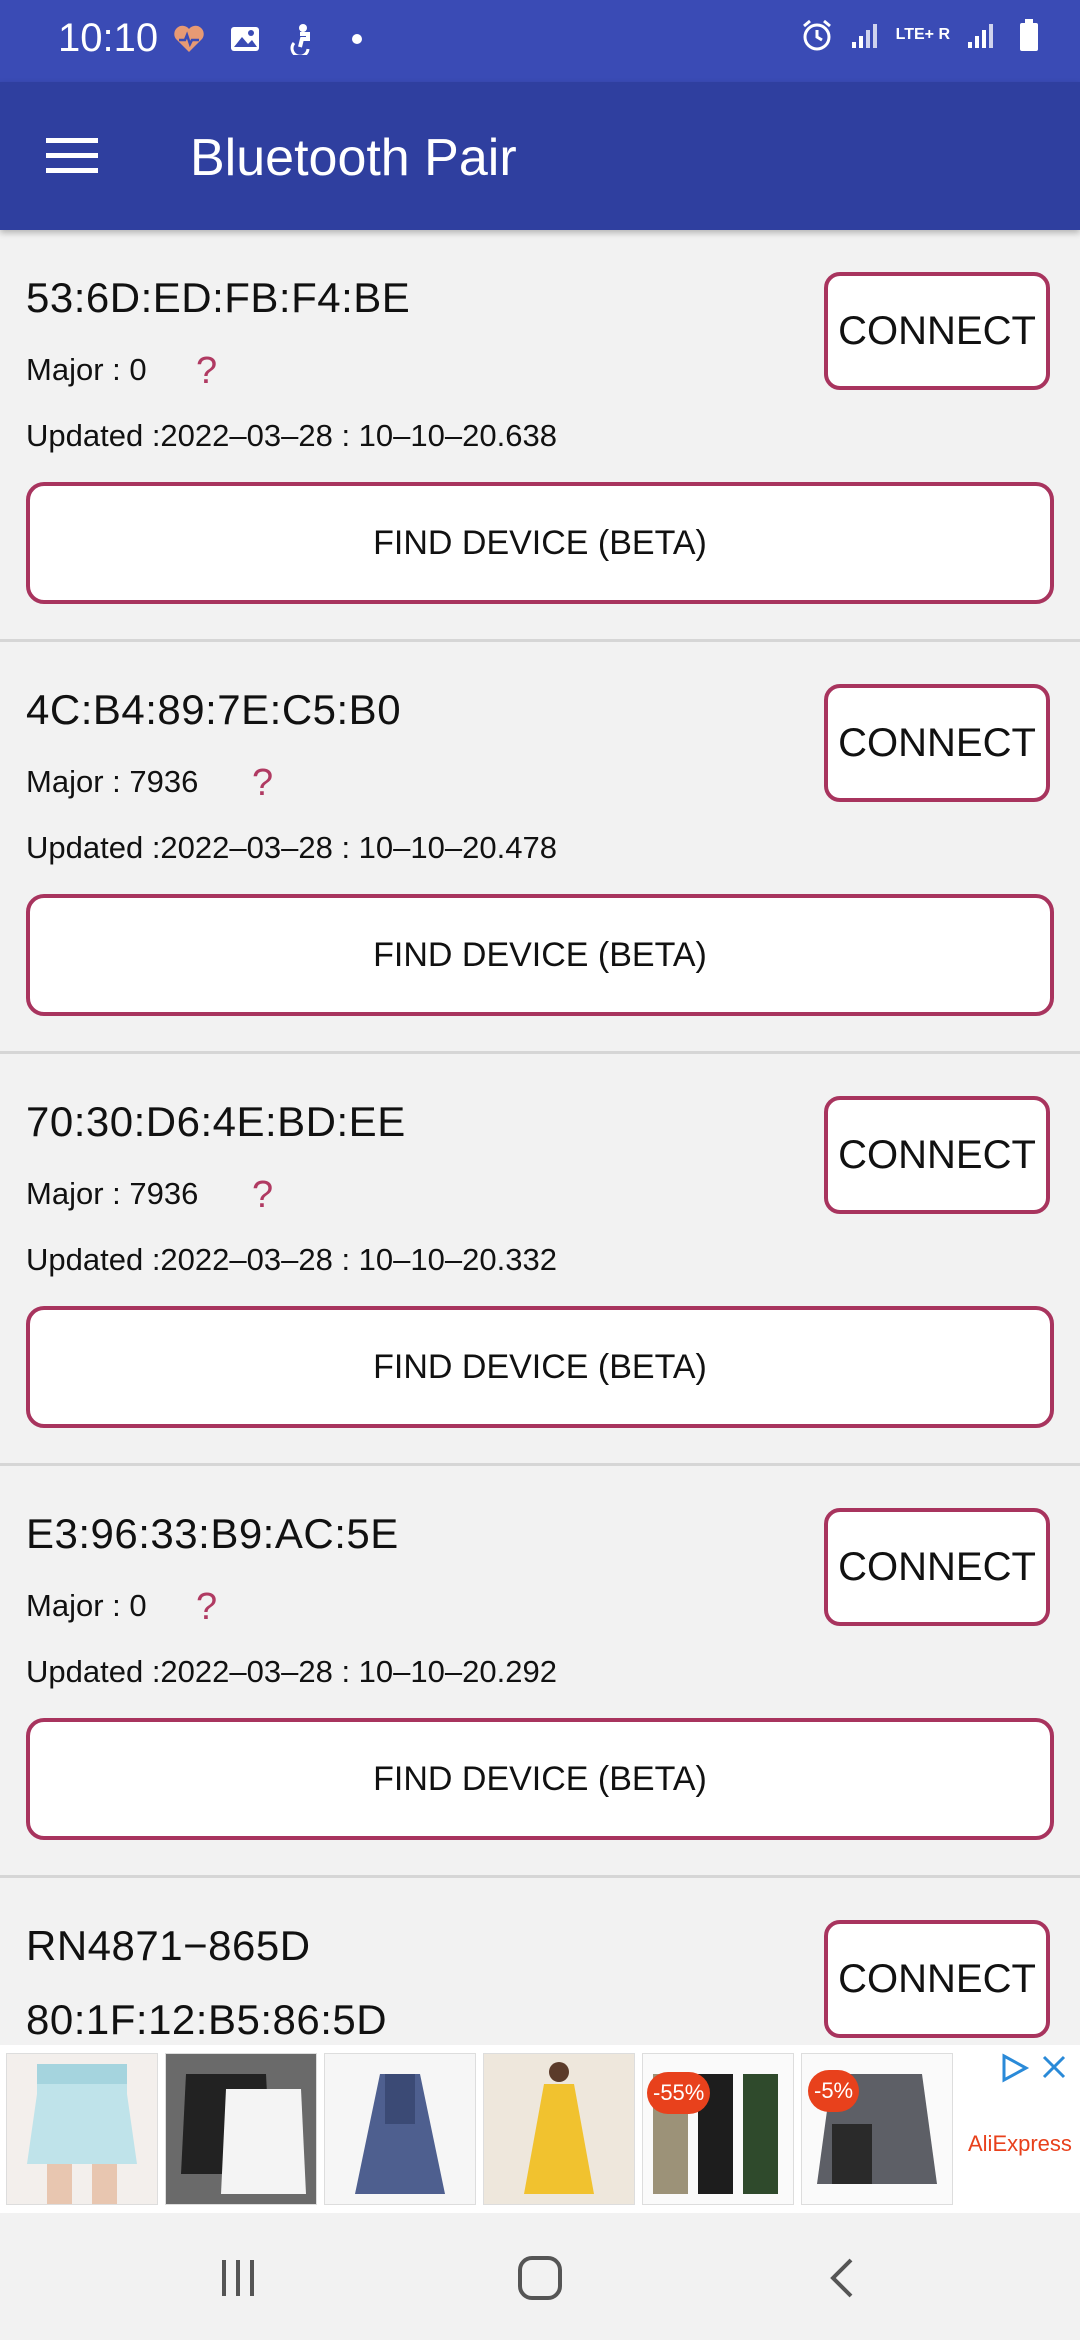 The height and width of the screenshot is (2340, 1080). What do you see at coordinates (1054, 2070) in the screenshot?
I see `close-icon` at bounding box center [1054, 2070].